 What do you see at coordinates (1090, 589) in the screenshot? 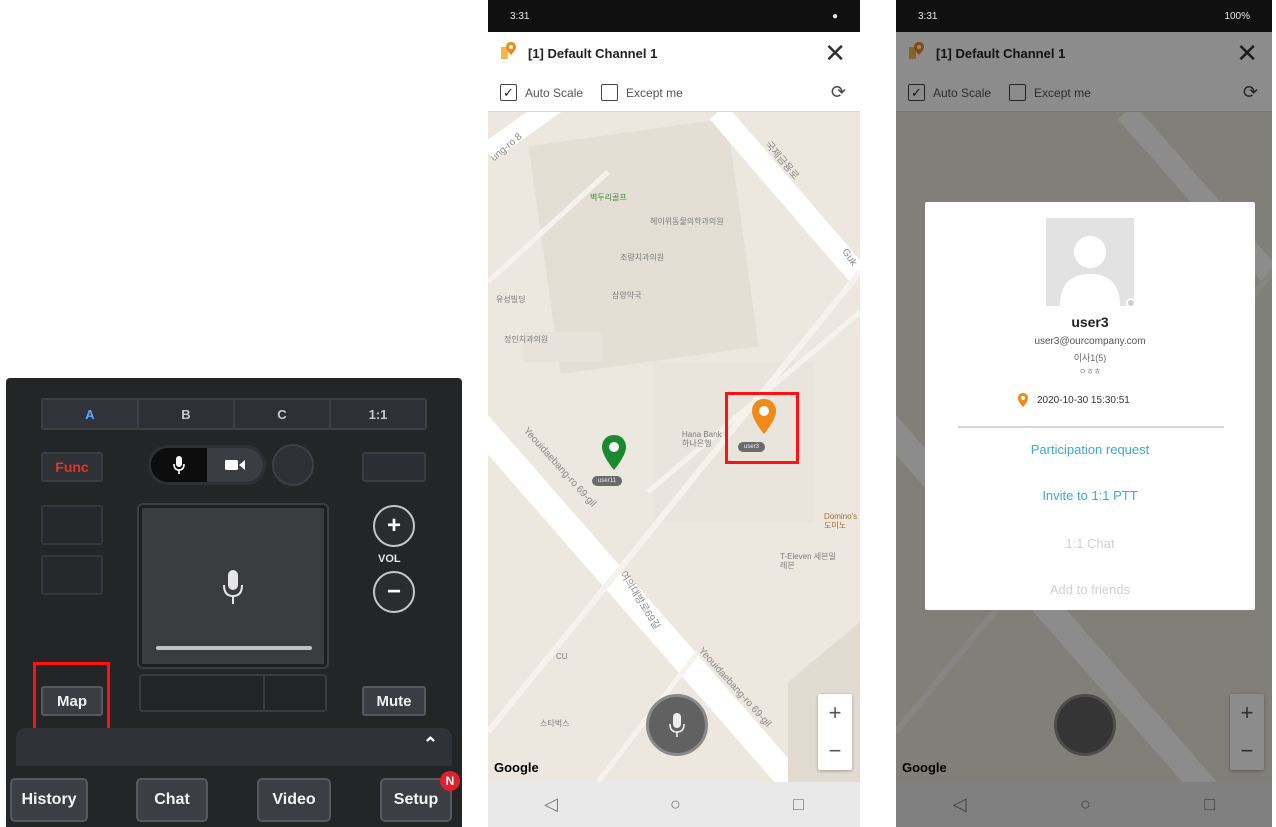
I see `add-to-friends-button: Add to friends` at bounding box center [1090, 589].